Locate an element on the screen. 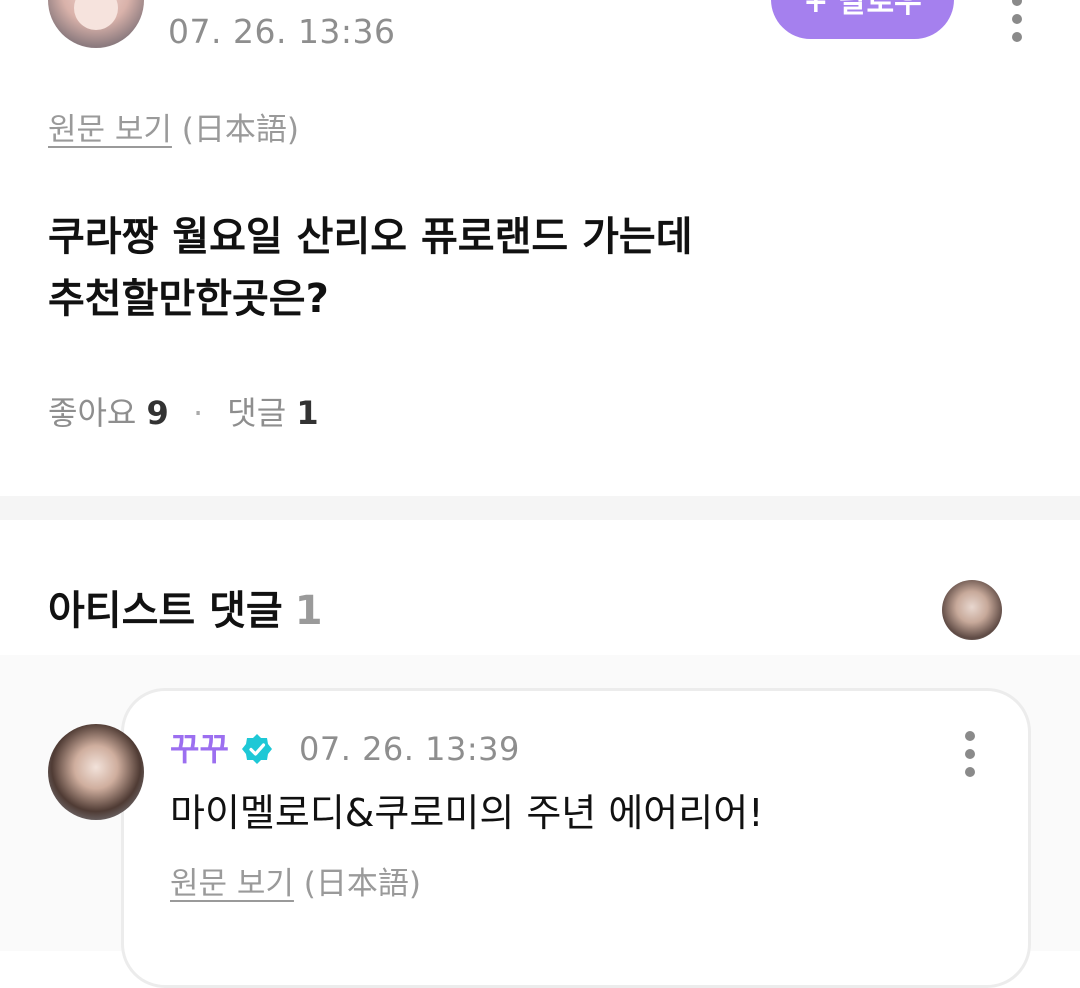  post-stats: 좋아요 9 · 댓글 1 is located at coordinates (183, 413).